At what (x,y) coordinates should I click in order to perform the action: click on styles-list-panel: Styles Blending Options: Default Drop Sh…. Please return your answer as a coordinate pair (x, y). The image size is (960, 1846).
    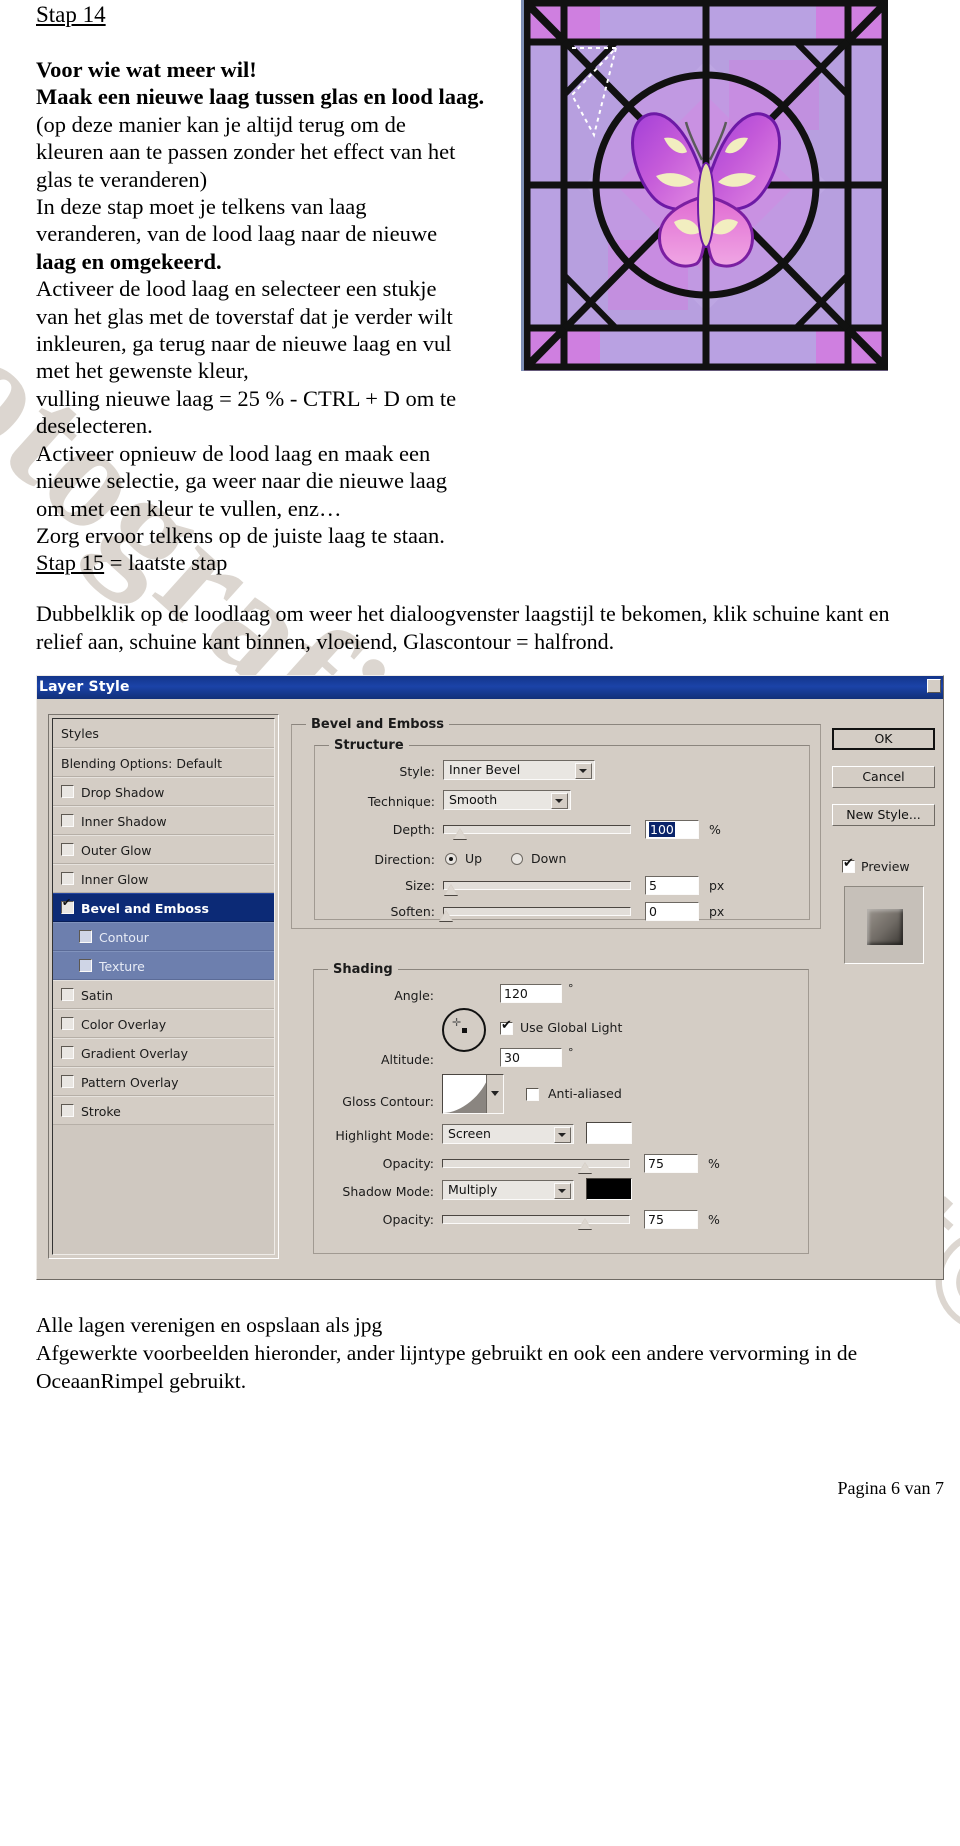
    Looking at the image, I should click on (163, 986).